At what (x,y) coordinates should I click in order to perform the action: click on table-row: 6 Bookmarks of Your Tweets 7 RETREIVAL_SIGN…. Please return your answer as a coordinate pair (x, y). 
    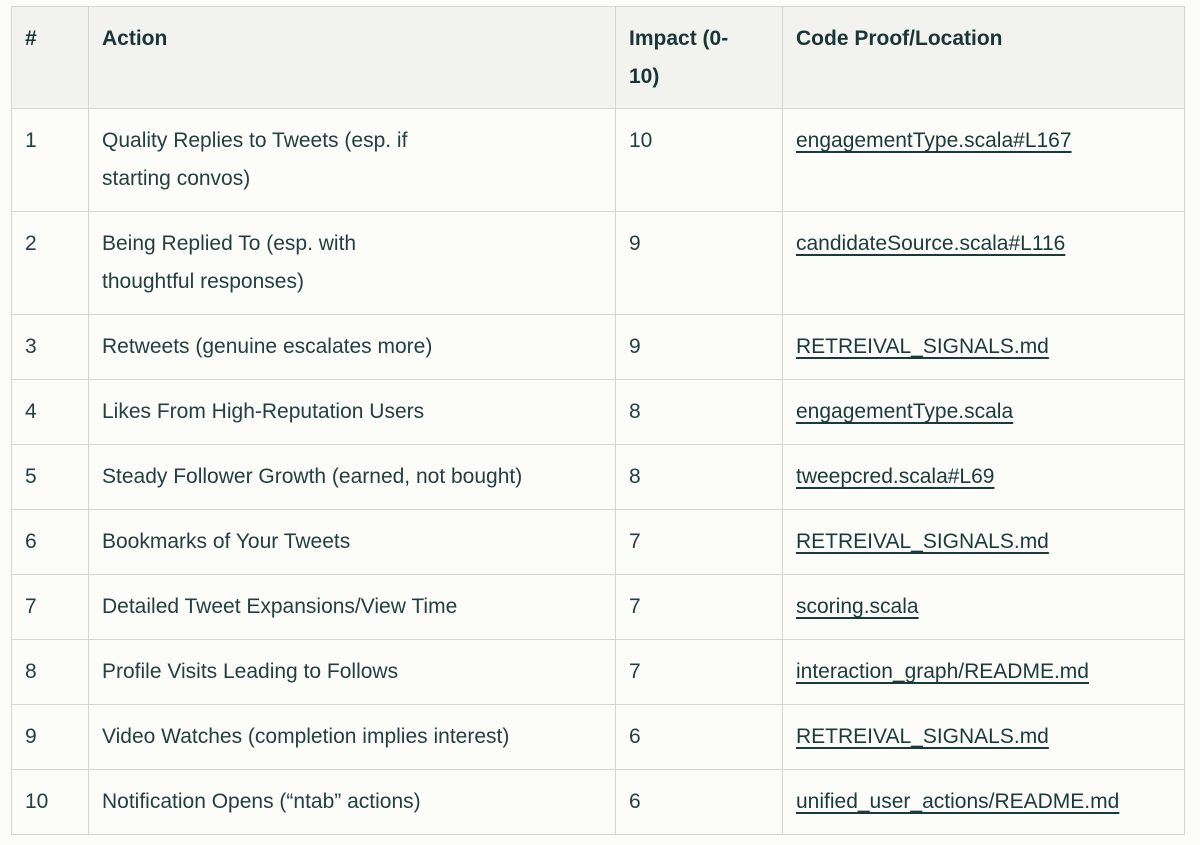
    Looking at the image, I should click on (598, 542).